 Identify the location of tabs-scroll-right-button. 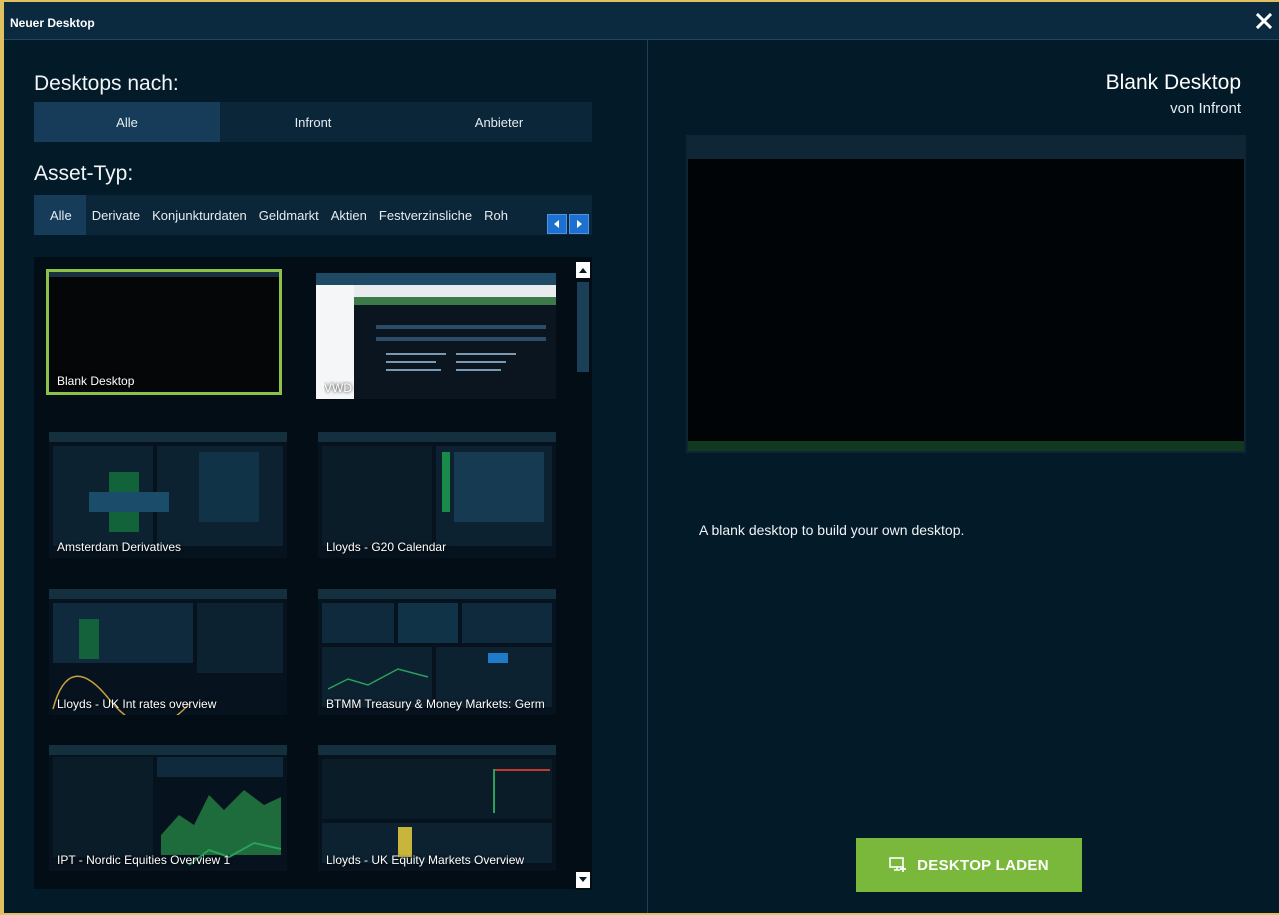
(579, 224).